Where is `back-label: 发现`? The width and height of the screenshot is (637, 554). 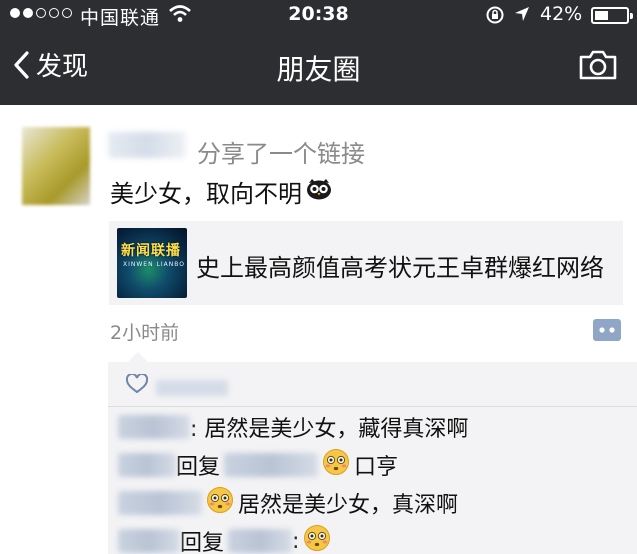 back-label: 发现 is located at coordinates (62, 67).